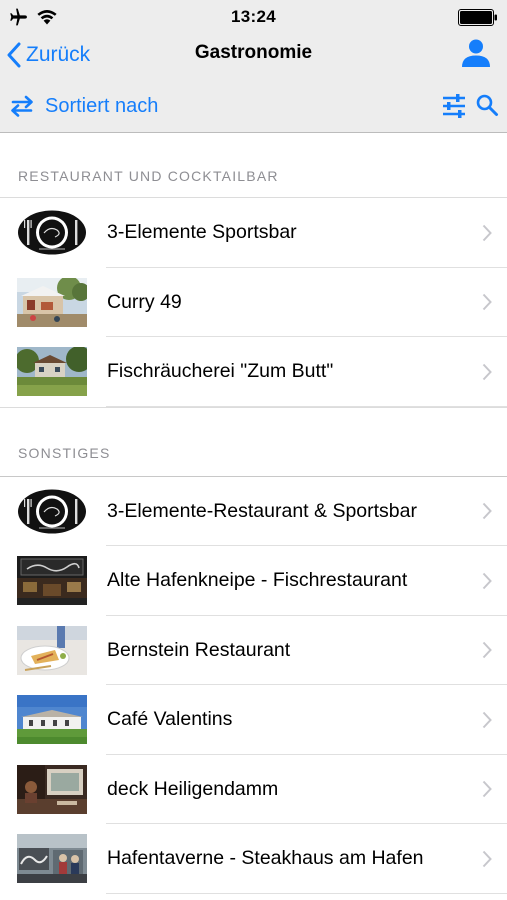 This screenshot has height=900, width=507. I want to click on list-item: 3-Elemente-Restaurant & Sportsbar, so click(253, 512).